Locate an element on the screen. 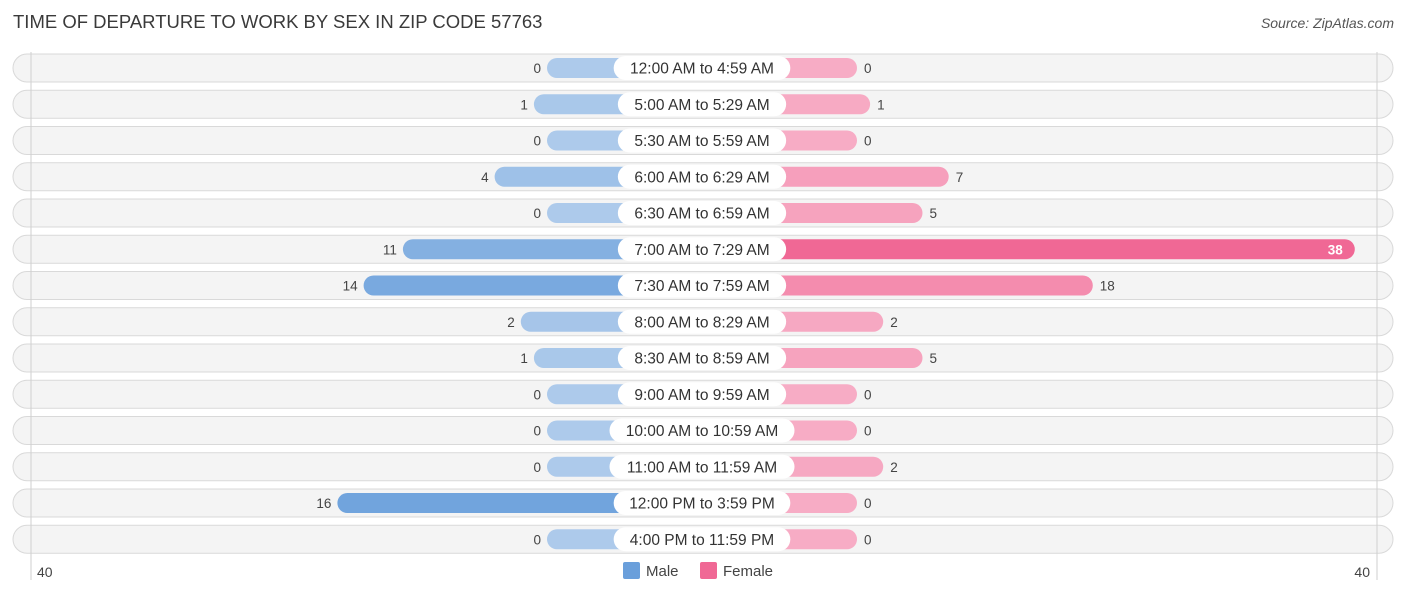 The image size is (1406, 595). category-label: 8:00 AM to 8:29 AM is located at coordinates (701, 322).